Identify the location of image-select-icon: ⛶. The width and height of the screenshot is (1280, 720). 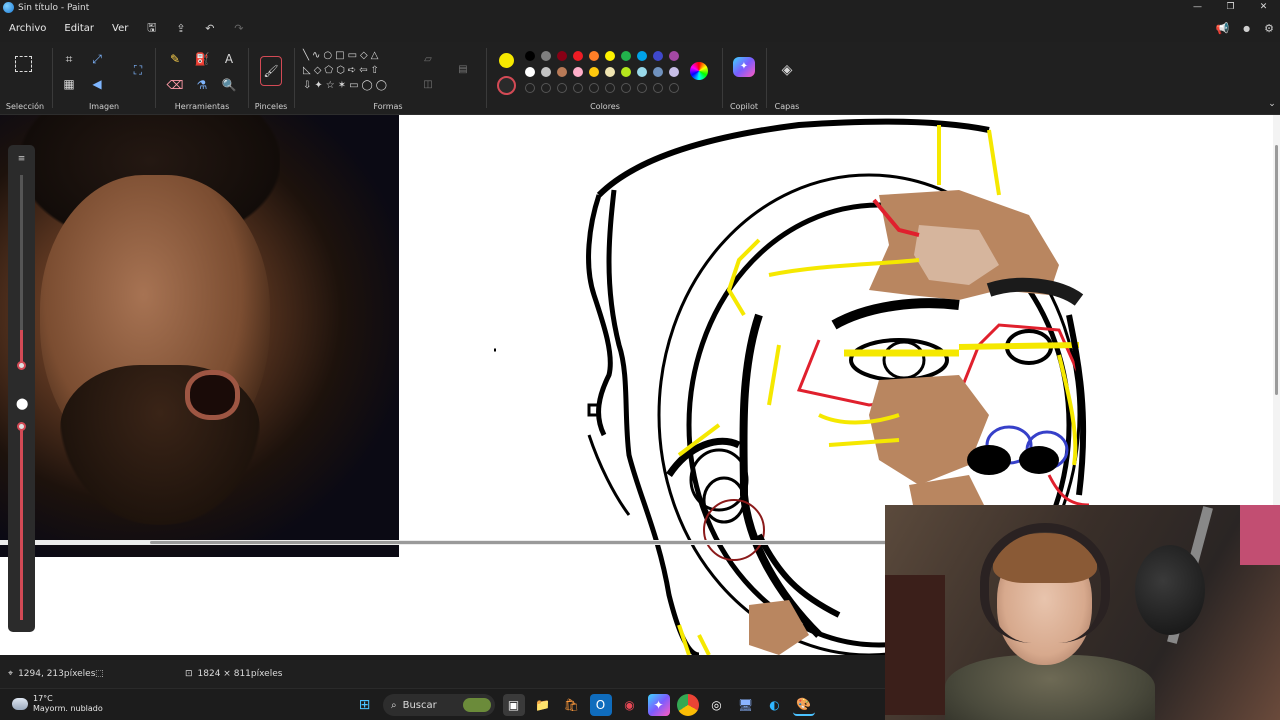
(138, 70).